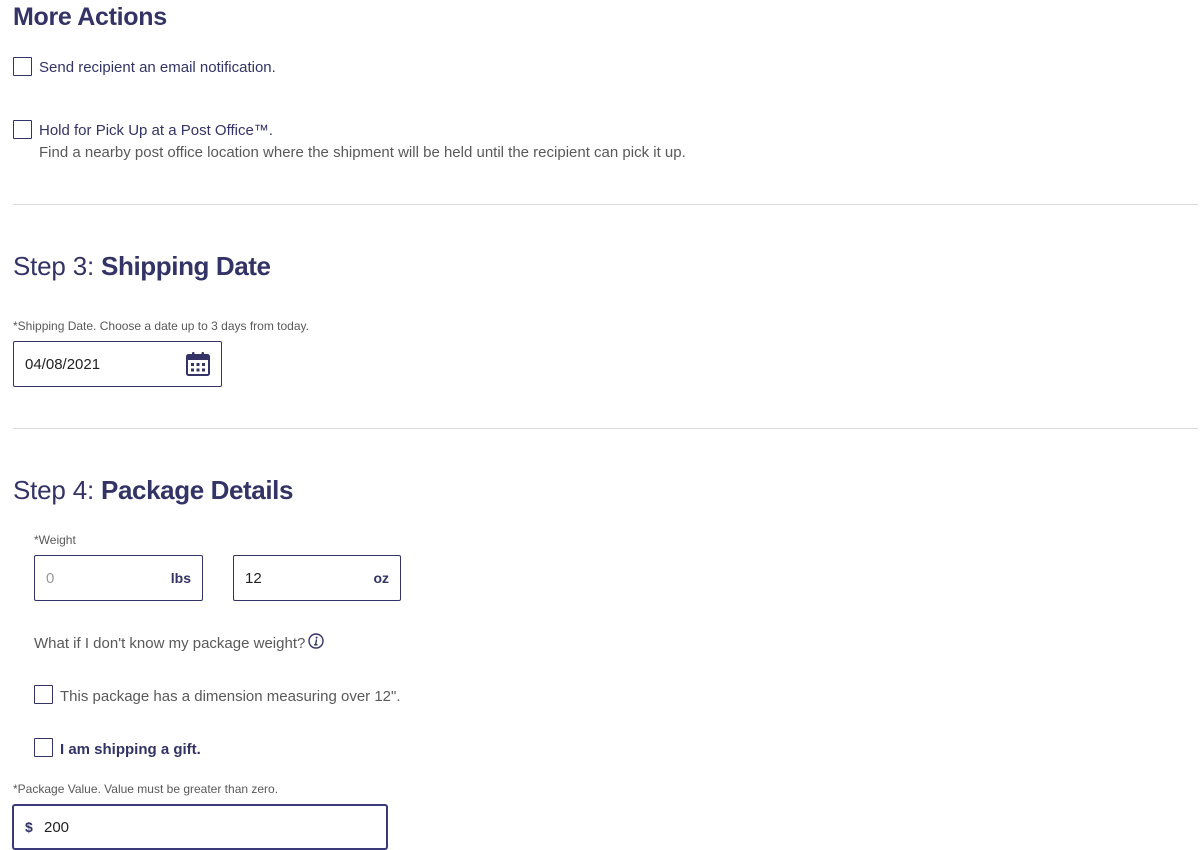 The height and width of the screenshot is (850, 1200). What do you see at coordinates (22, 66) in the screenshot?
I see `email-notification-checkbox` at bounding box center [22, 66].